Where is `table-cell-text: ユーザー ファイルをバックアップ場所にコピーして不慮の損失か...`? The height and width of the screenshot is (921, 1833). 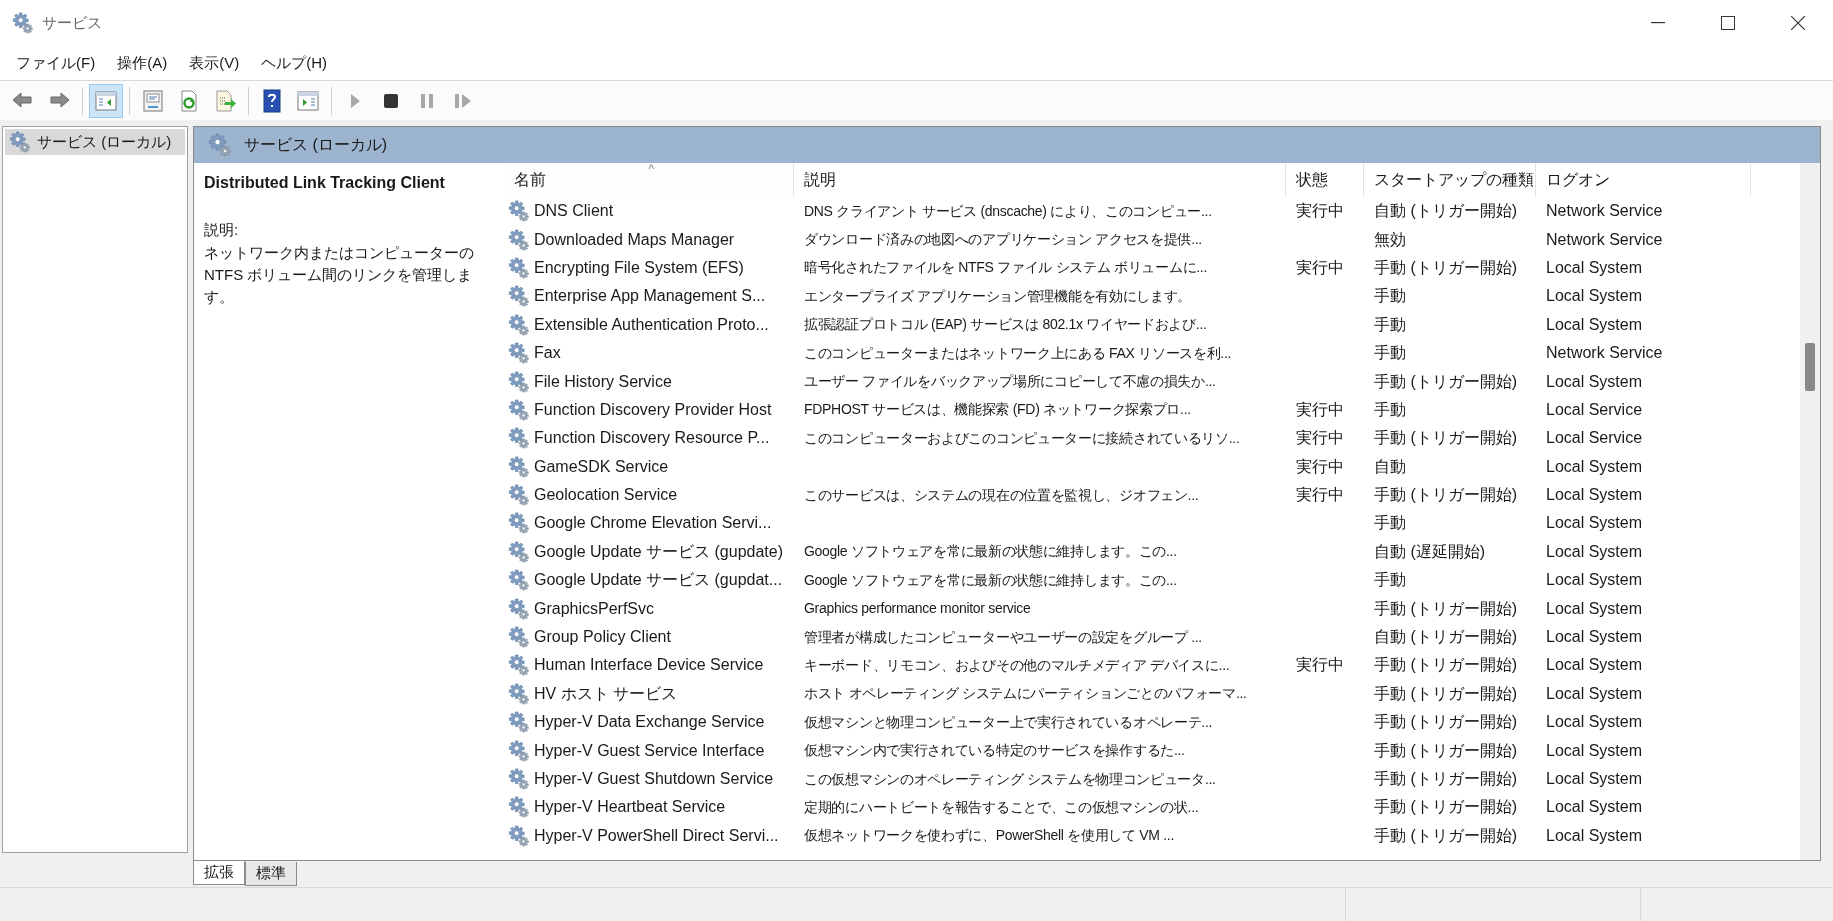
table-cell-text: ユーザー ファイルをバックアップ場所にコピーして不慮の損失か... is located at coordinates (1010, 382).